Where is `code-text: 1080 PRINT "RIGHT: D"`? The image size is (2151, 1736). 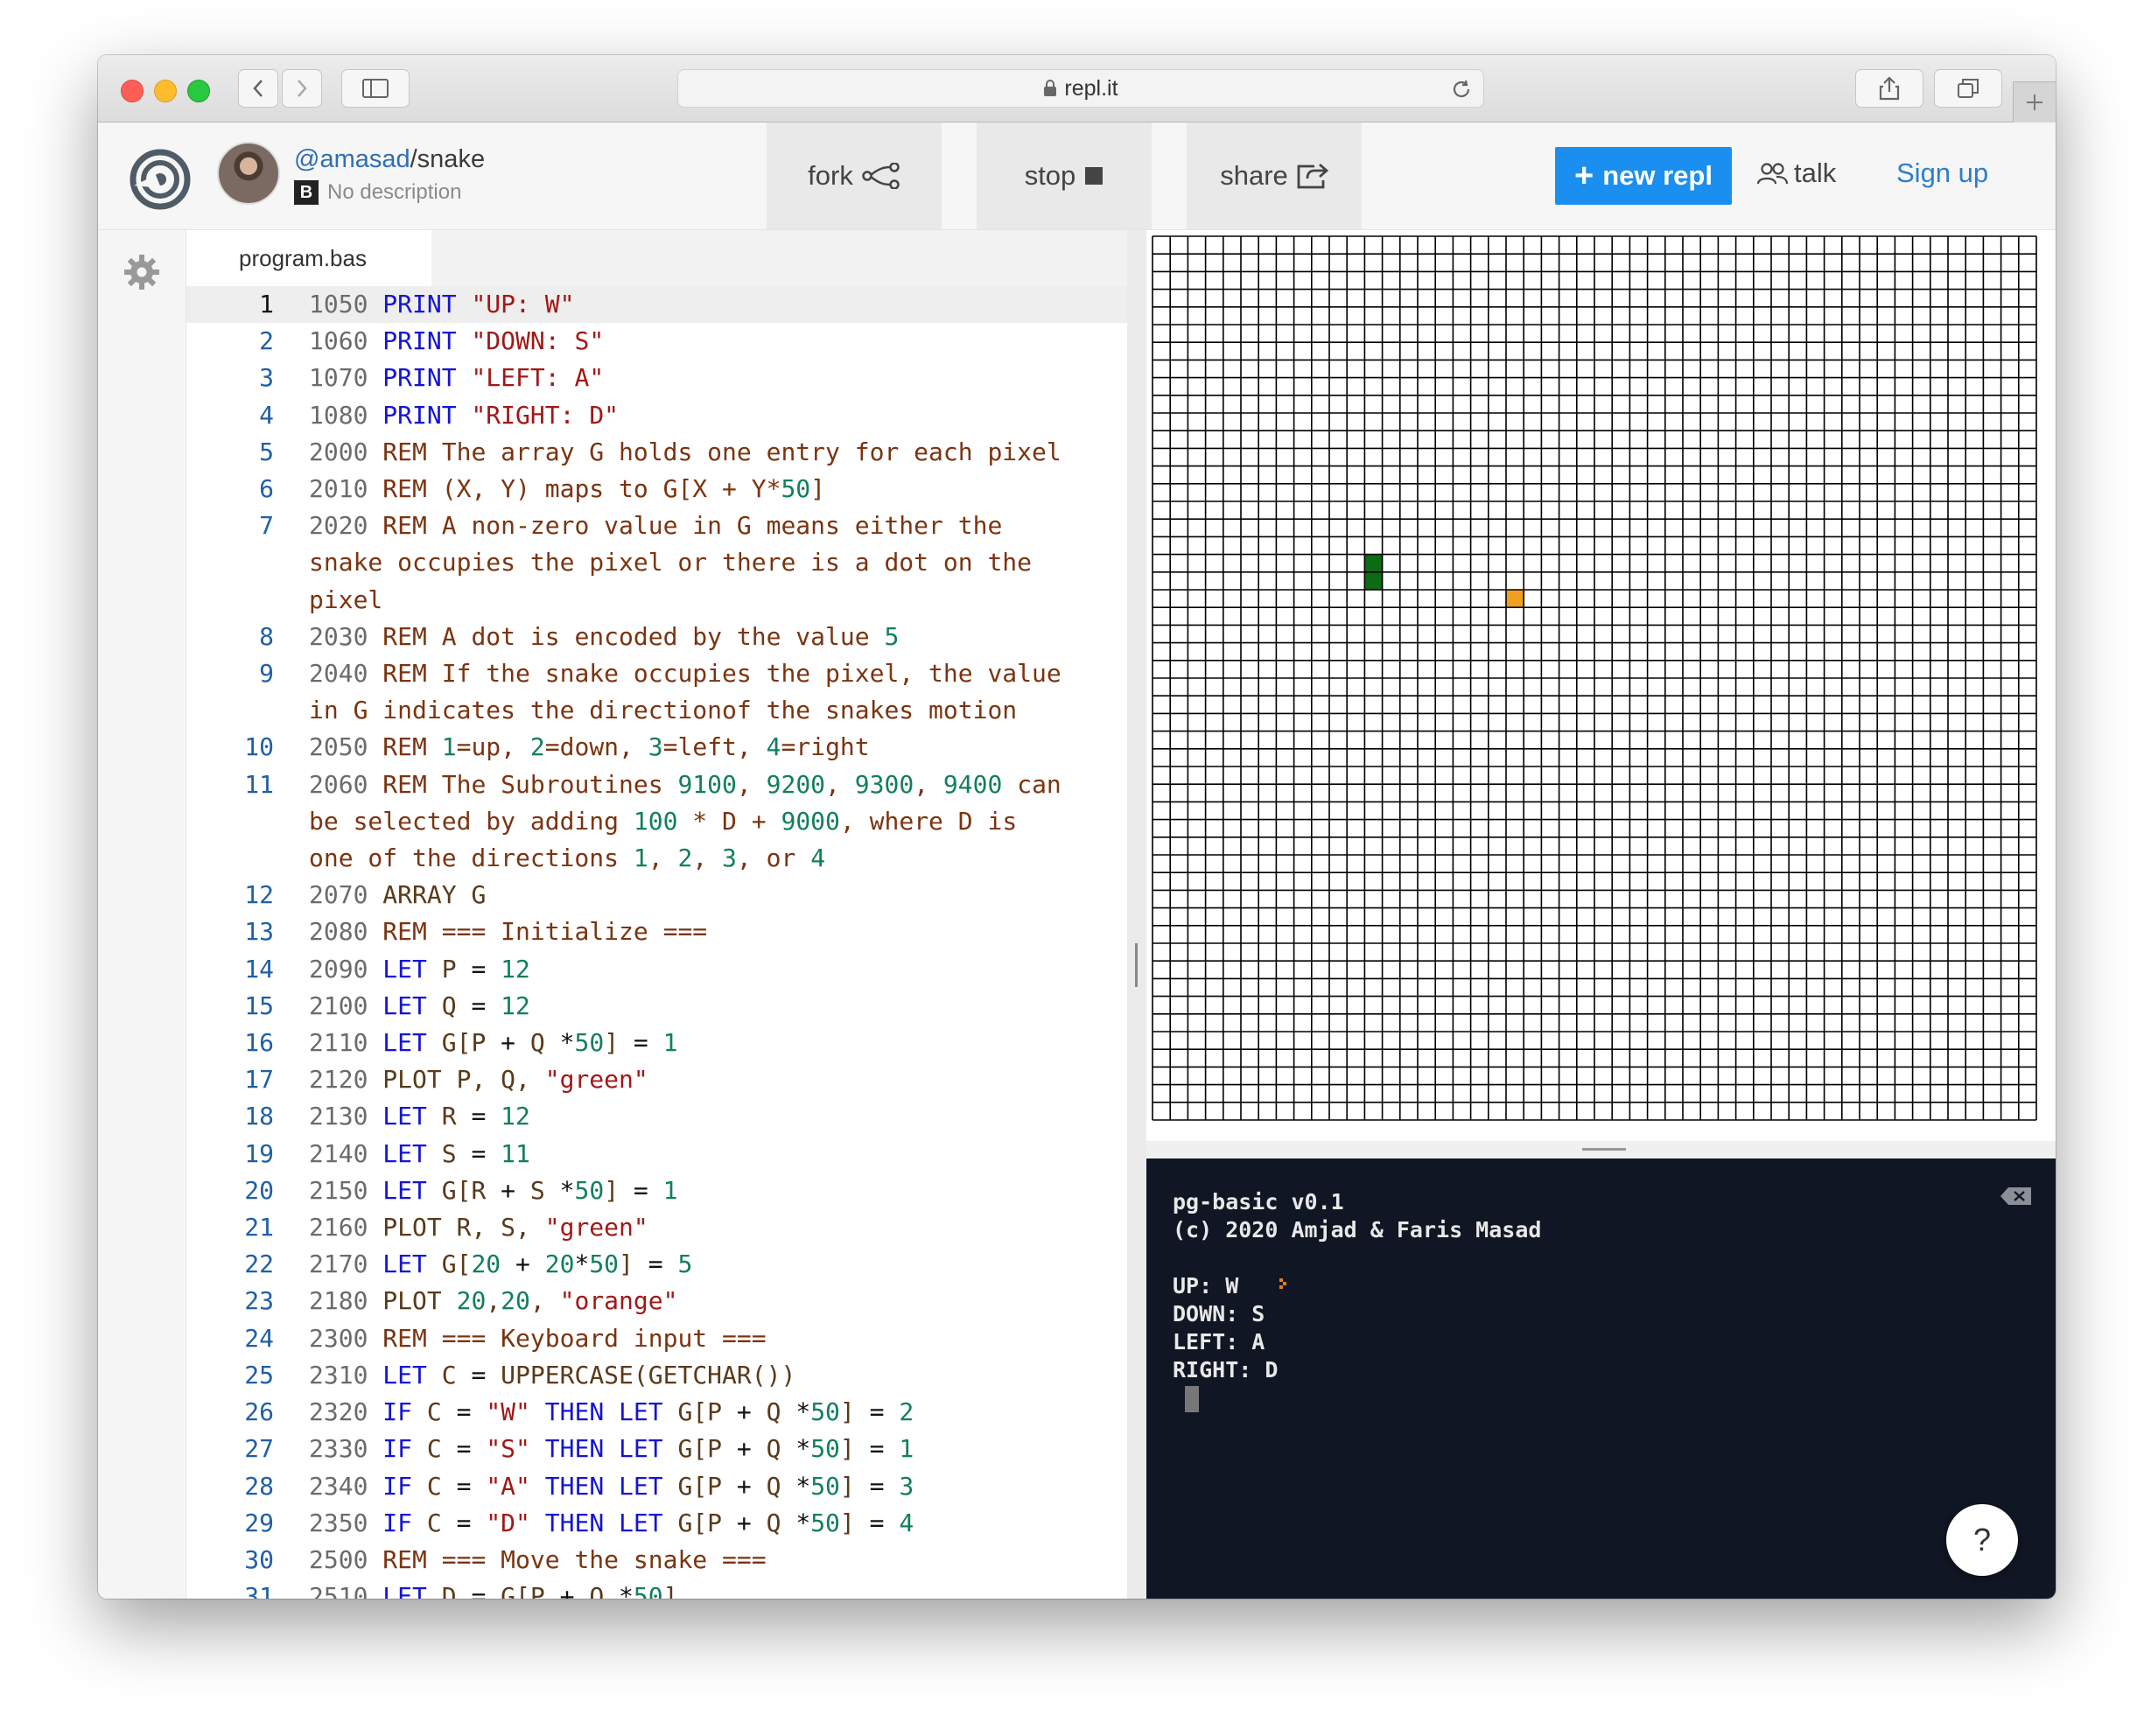
code-text: 1080 PRINT "RIGHT: D" is located at coordinates (689, 415).